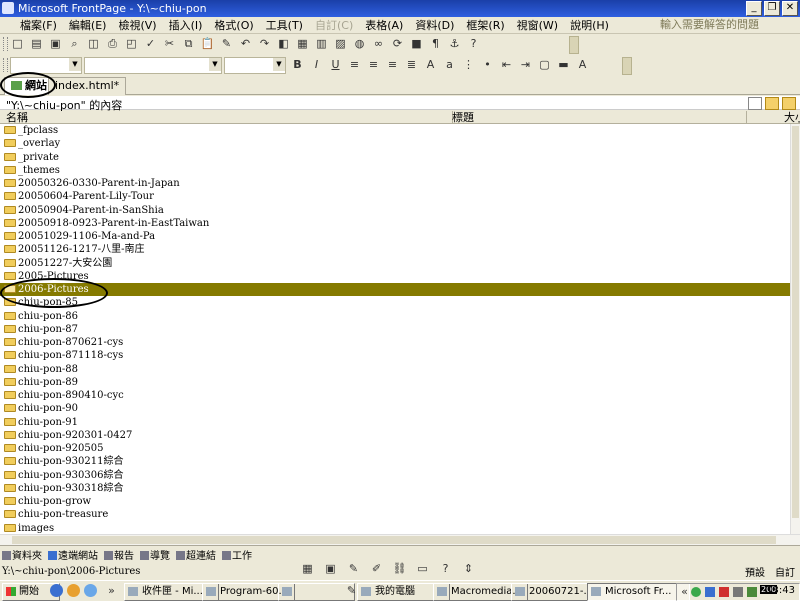  I want to click on column-size: 大小, so click(770, 117).